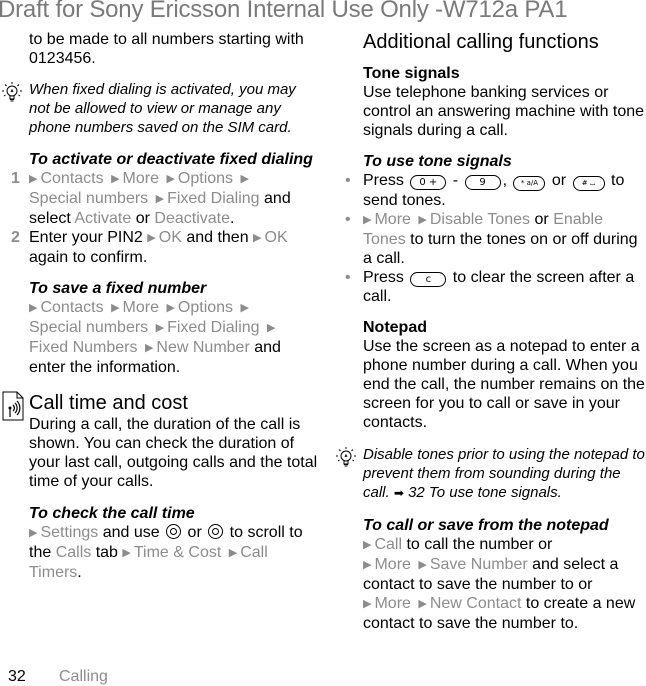 Image resolution: width=646 pixels, height=686 pixels. I want to click on key-9-icon: 9, so click(482, 182).